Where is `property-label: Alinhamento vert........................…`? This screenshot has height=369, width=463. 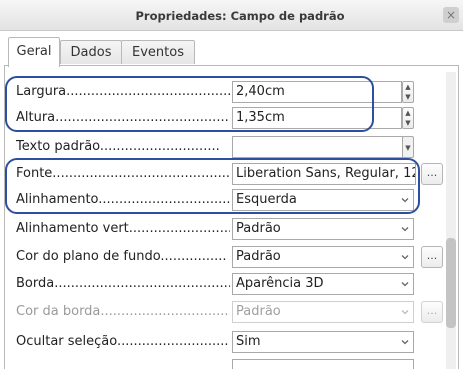
property-label: Alinhamento vert........................… is located at coordinates (123, 228).